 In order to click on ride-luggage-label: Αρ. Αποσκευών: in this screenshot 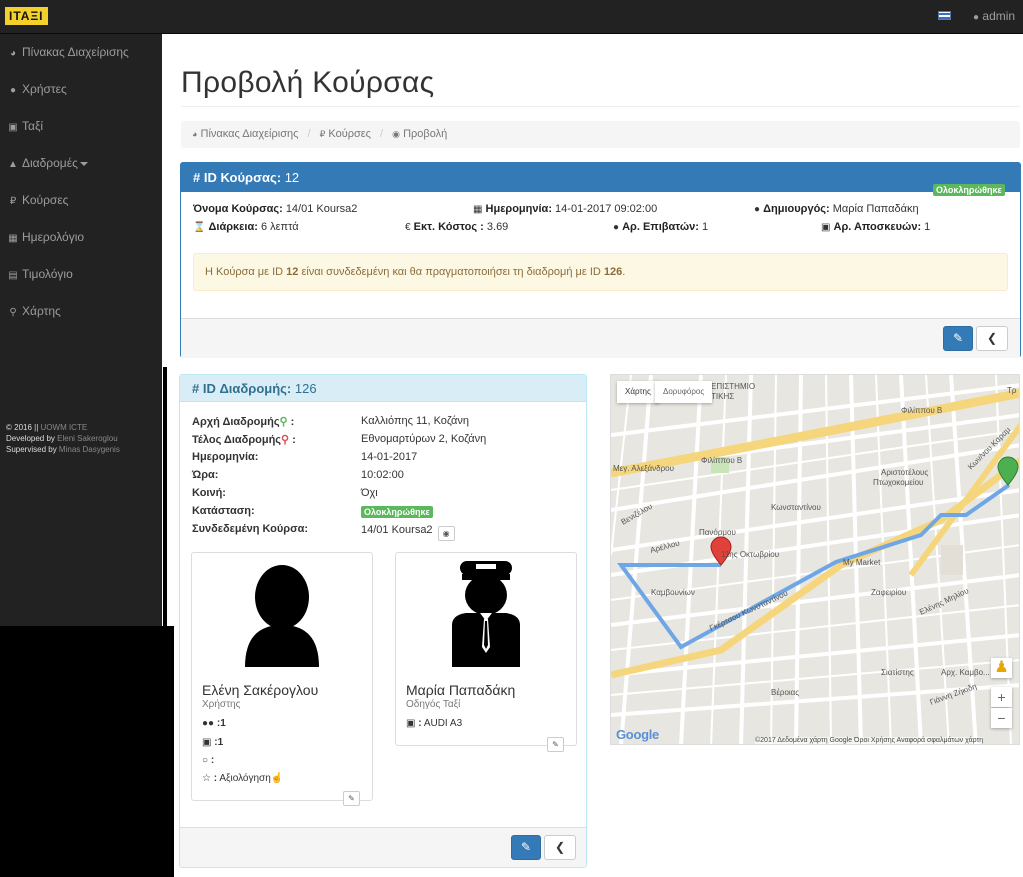, I will do `click(877, 227)`.